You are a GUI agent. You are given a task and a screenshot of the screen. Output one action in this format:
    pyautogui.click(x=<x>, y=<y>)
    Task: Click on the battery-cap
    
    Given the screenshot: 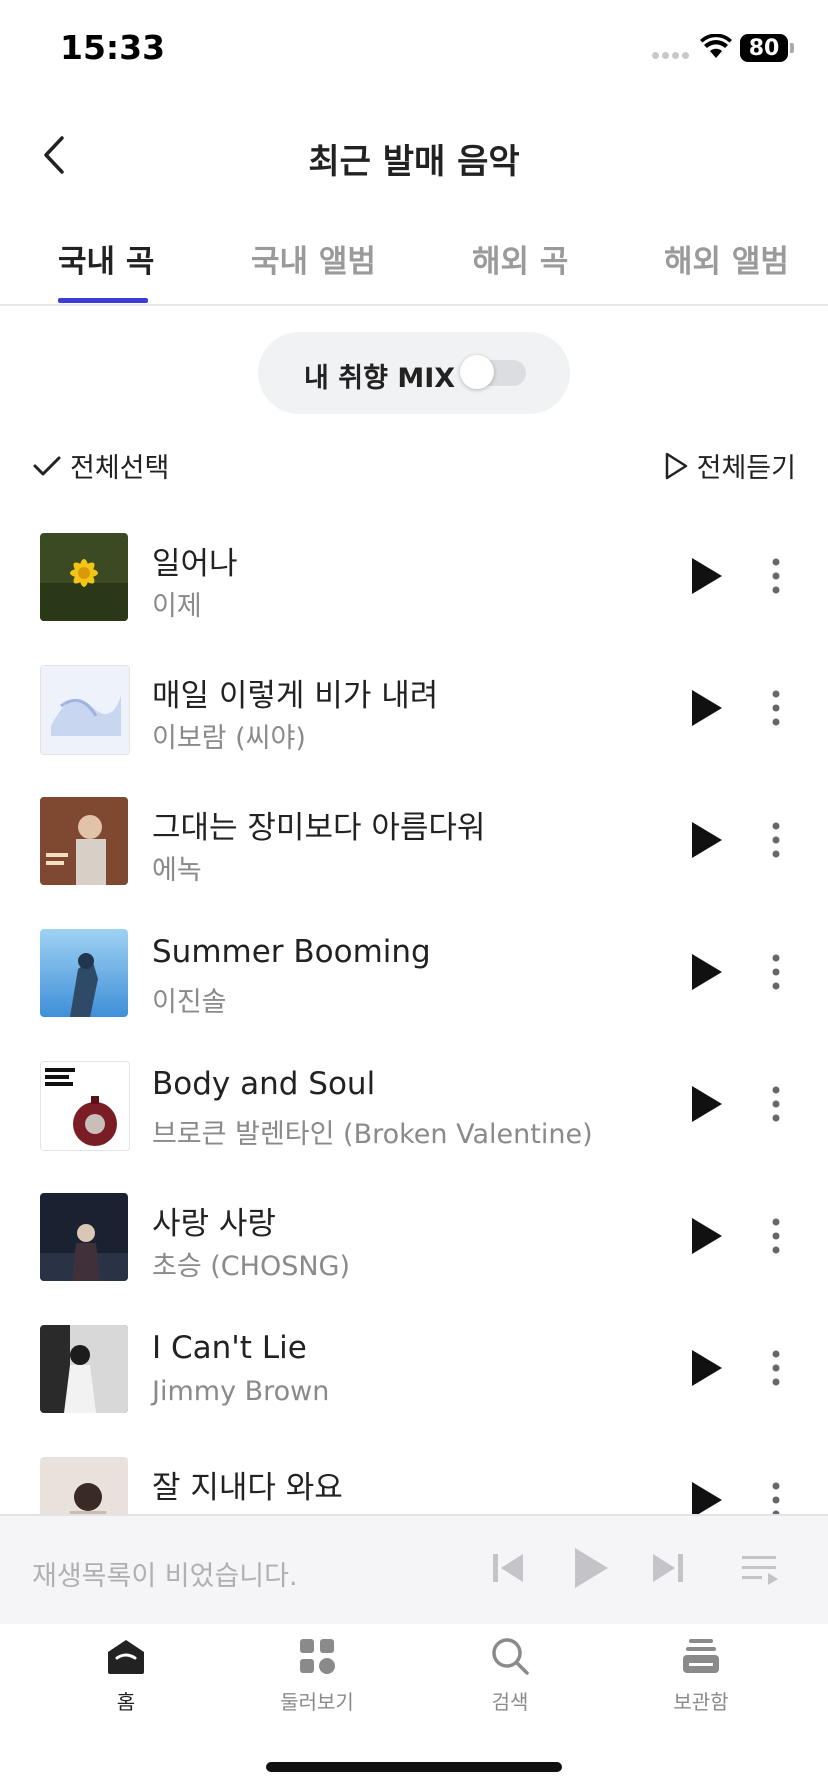 What is the action you would take?
    pyautogui.click(x=792, y=48)
    